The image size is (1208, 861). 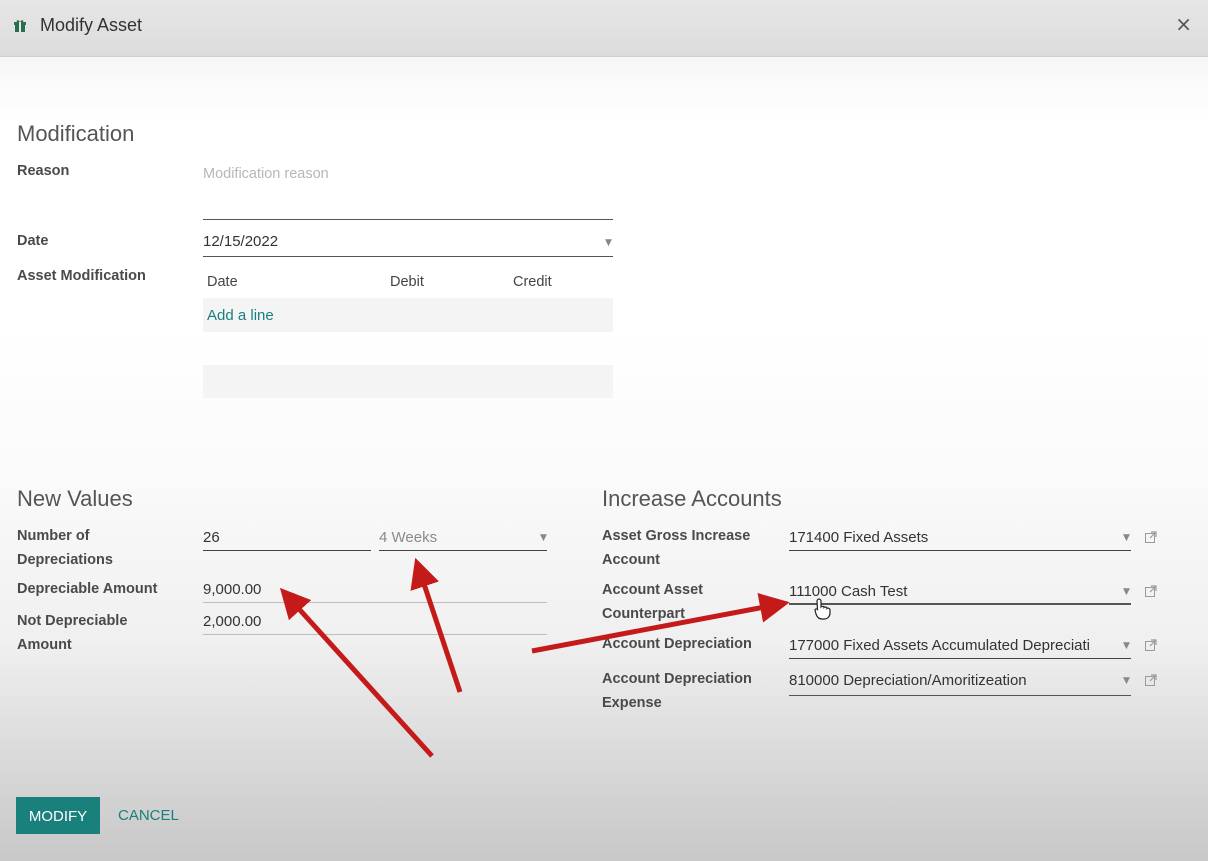 What do you see at coordinates (1151, 645) in the screenshot?
I see `depreciation-external-link-icon` at bounding box center [1151, 645].